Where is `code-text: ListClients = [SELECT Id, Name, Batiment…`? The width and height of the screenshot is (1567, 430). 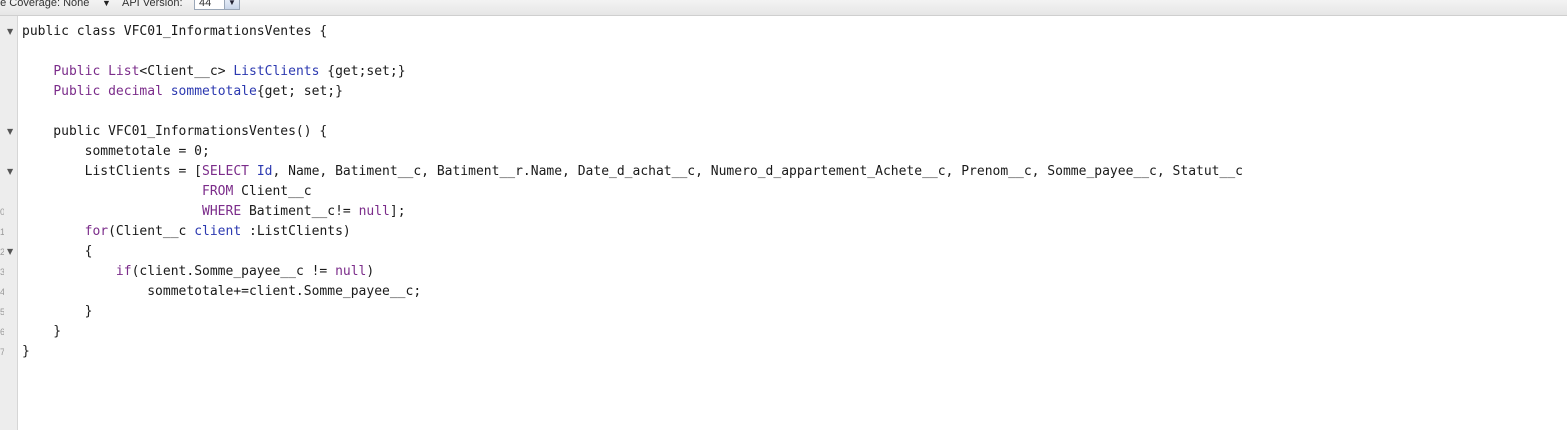
code-text: ListClients = [SELECT Id, Name, Batiment… is located at coordinates (632, 171).